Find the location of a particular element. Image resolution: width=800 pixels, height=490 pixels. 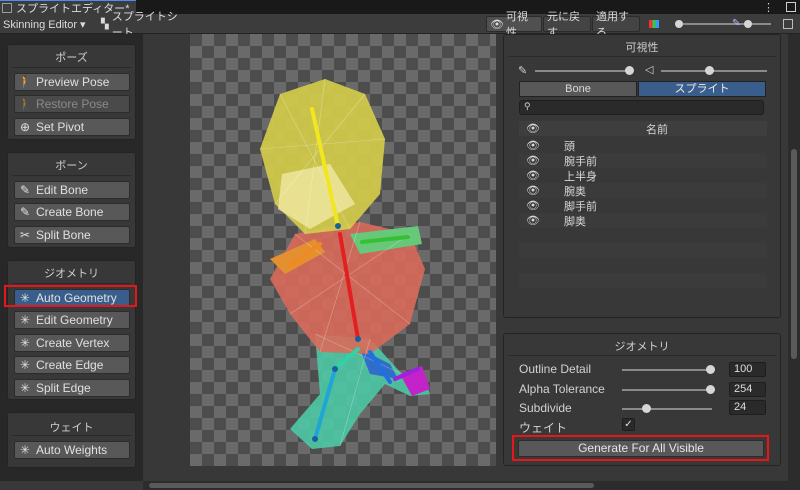

layer-name: 腕手前 is located at coordinates (580, 161).